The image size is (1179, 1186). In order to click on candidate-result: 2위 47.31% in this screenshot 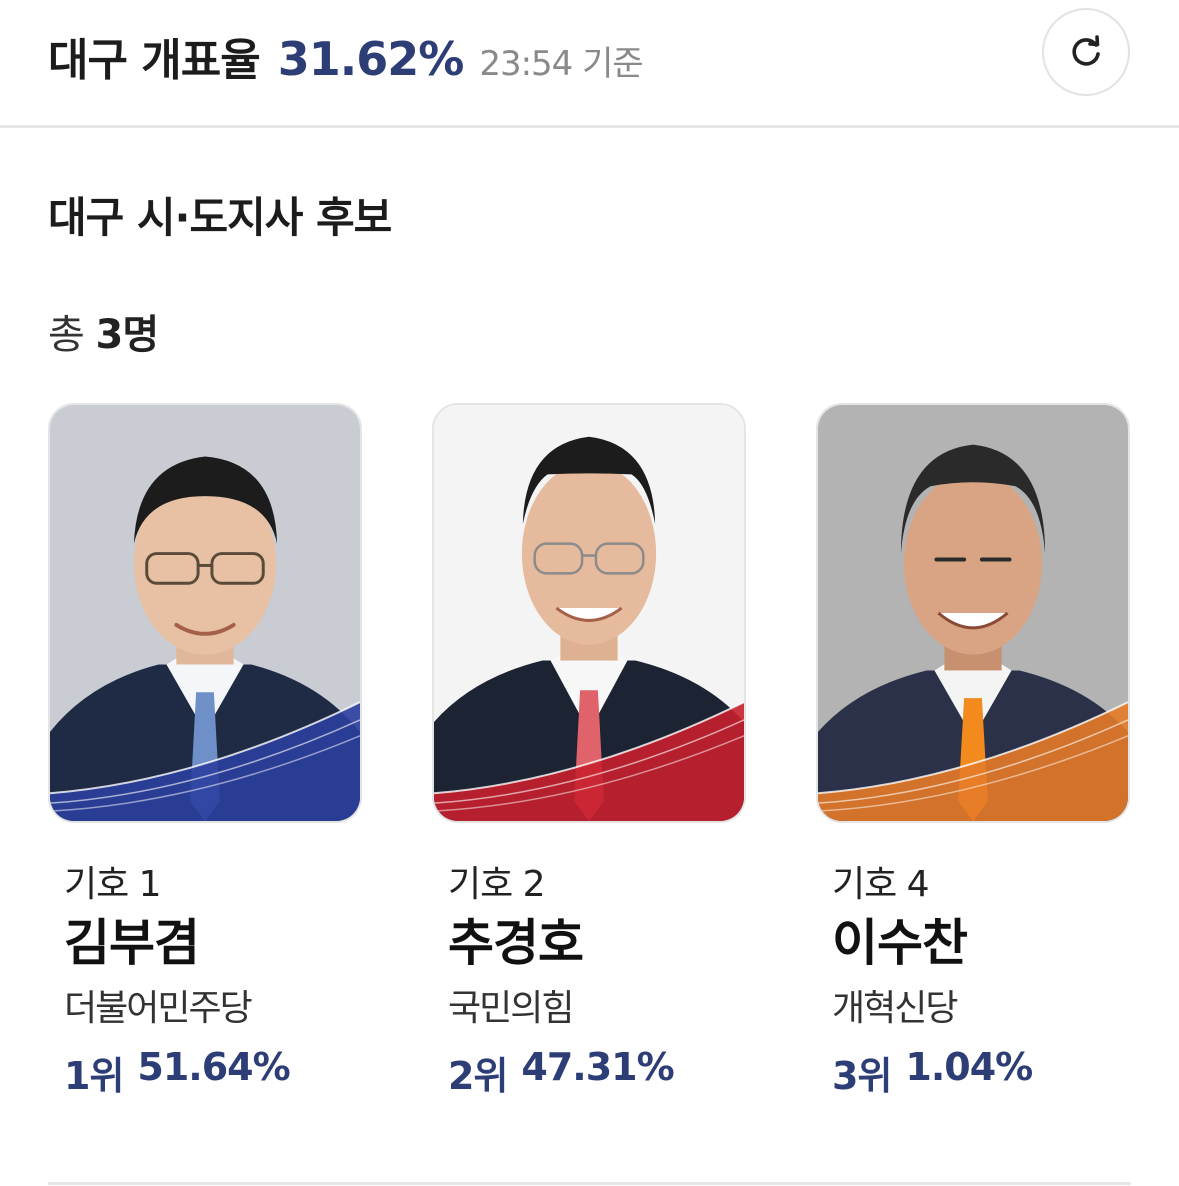, I will do `click(561, 1072)`.